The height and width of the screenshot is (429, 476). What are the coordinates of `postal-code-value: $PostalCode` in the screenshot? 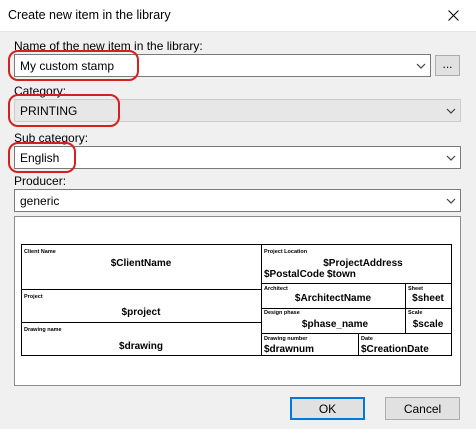 It's located at (294, 274).